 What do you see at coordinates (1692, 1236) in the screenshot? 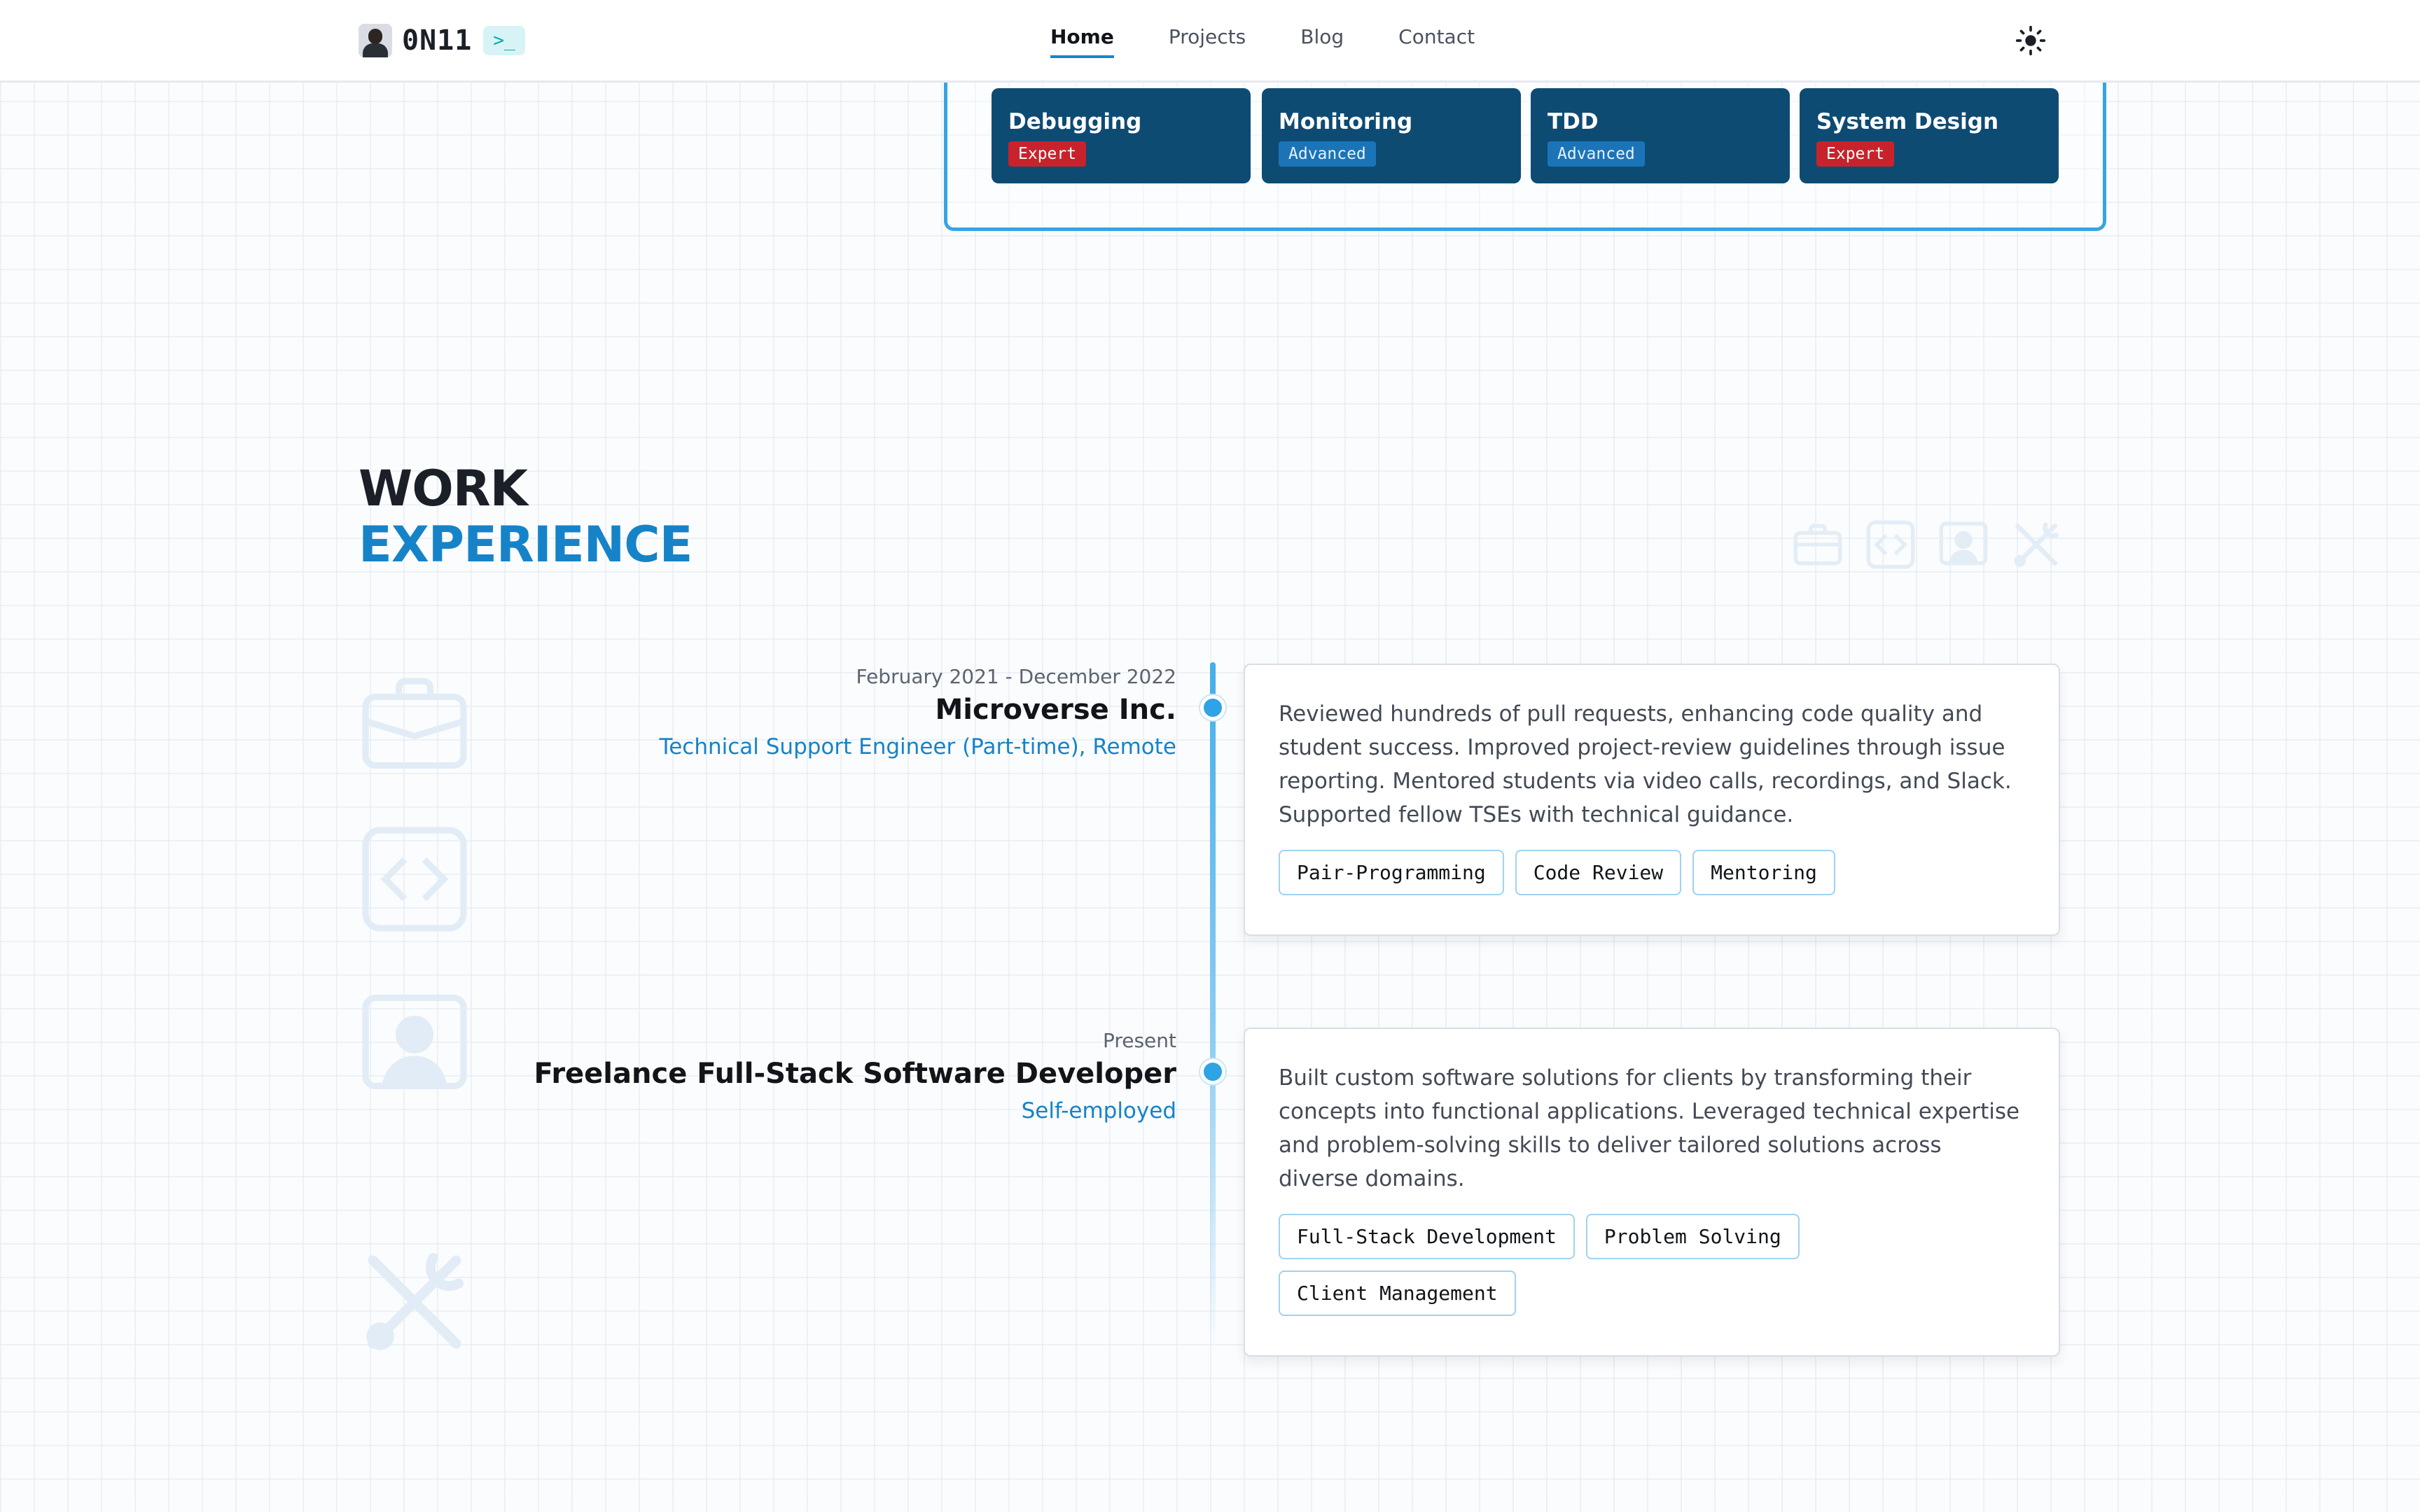
I see `tag: Problem Solving` at bounding box center [1692, 1236].